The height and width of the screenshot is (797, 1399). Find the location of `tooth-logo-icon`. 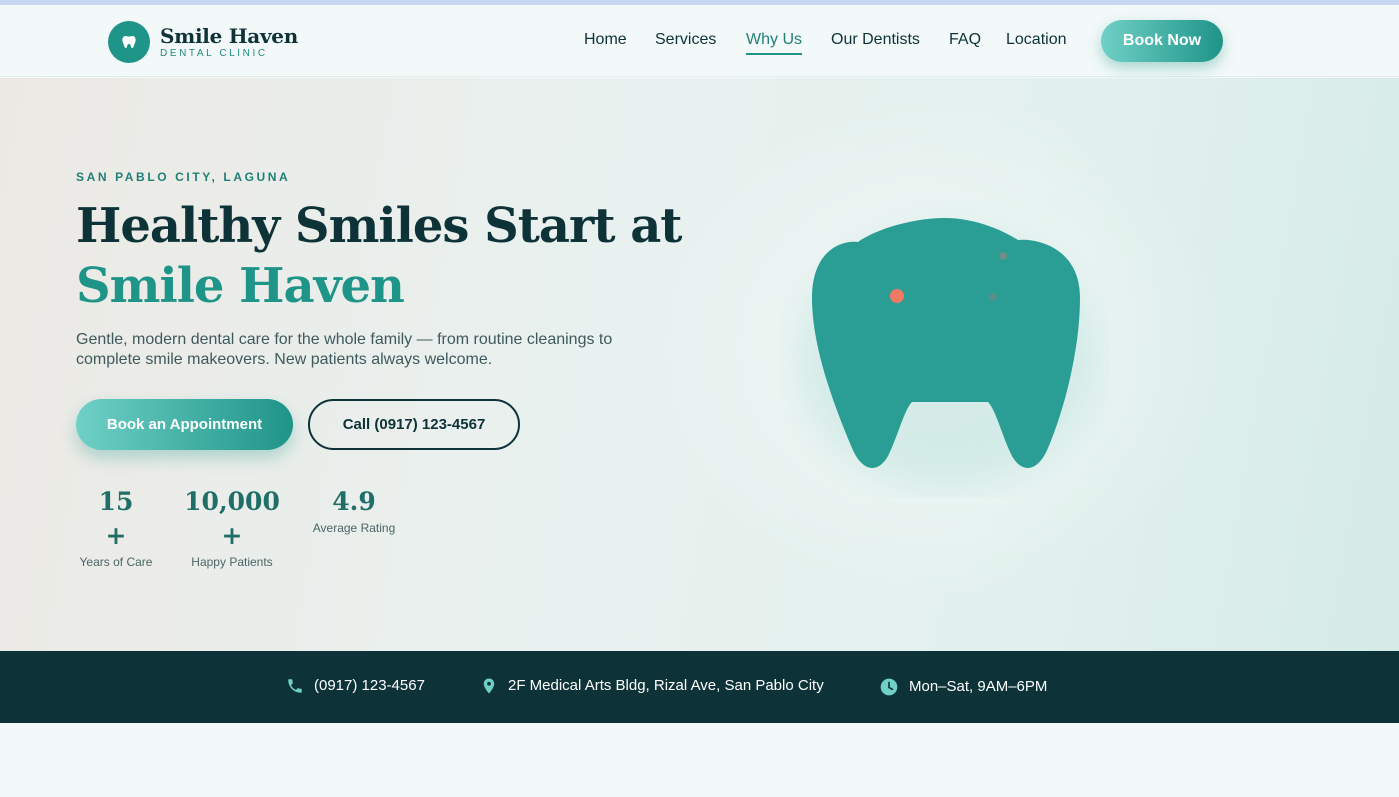

tooth-logo-icon is located at coordinates (129, 42).